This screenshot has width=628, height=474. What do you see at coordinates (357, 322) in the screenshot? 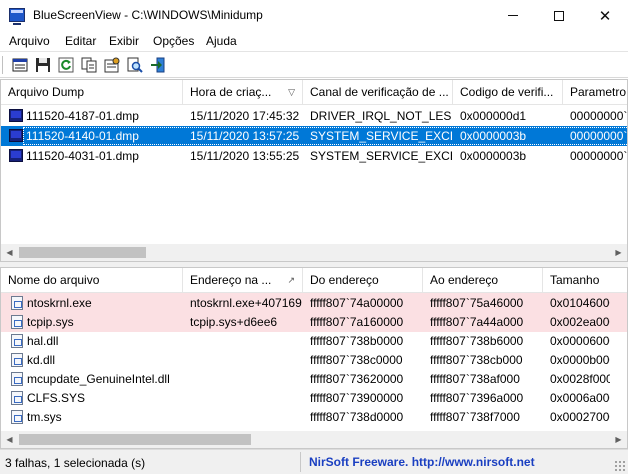
I see `driver-from-address: fffff807`7a160000` at bounding box center [357, 322].